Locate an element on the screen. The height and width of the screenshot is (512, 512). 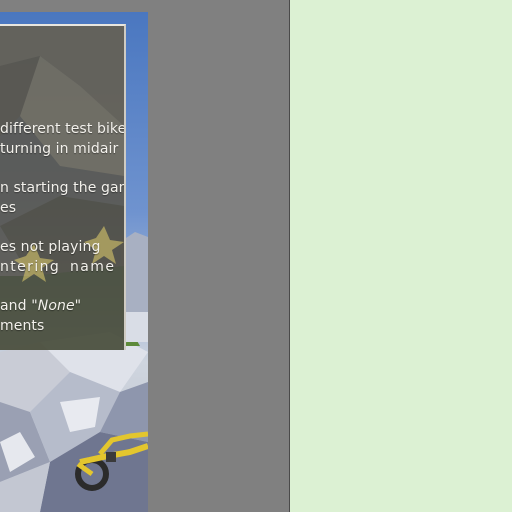
bike-icon is located at coordinates (111, 461).